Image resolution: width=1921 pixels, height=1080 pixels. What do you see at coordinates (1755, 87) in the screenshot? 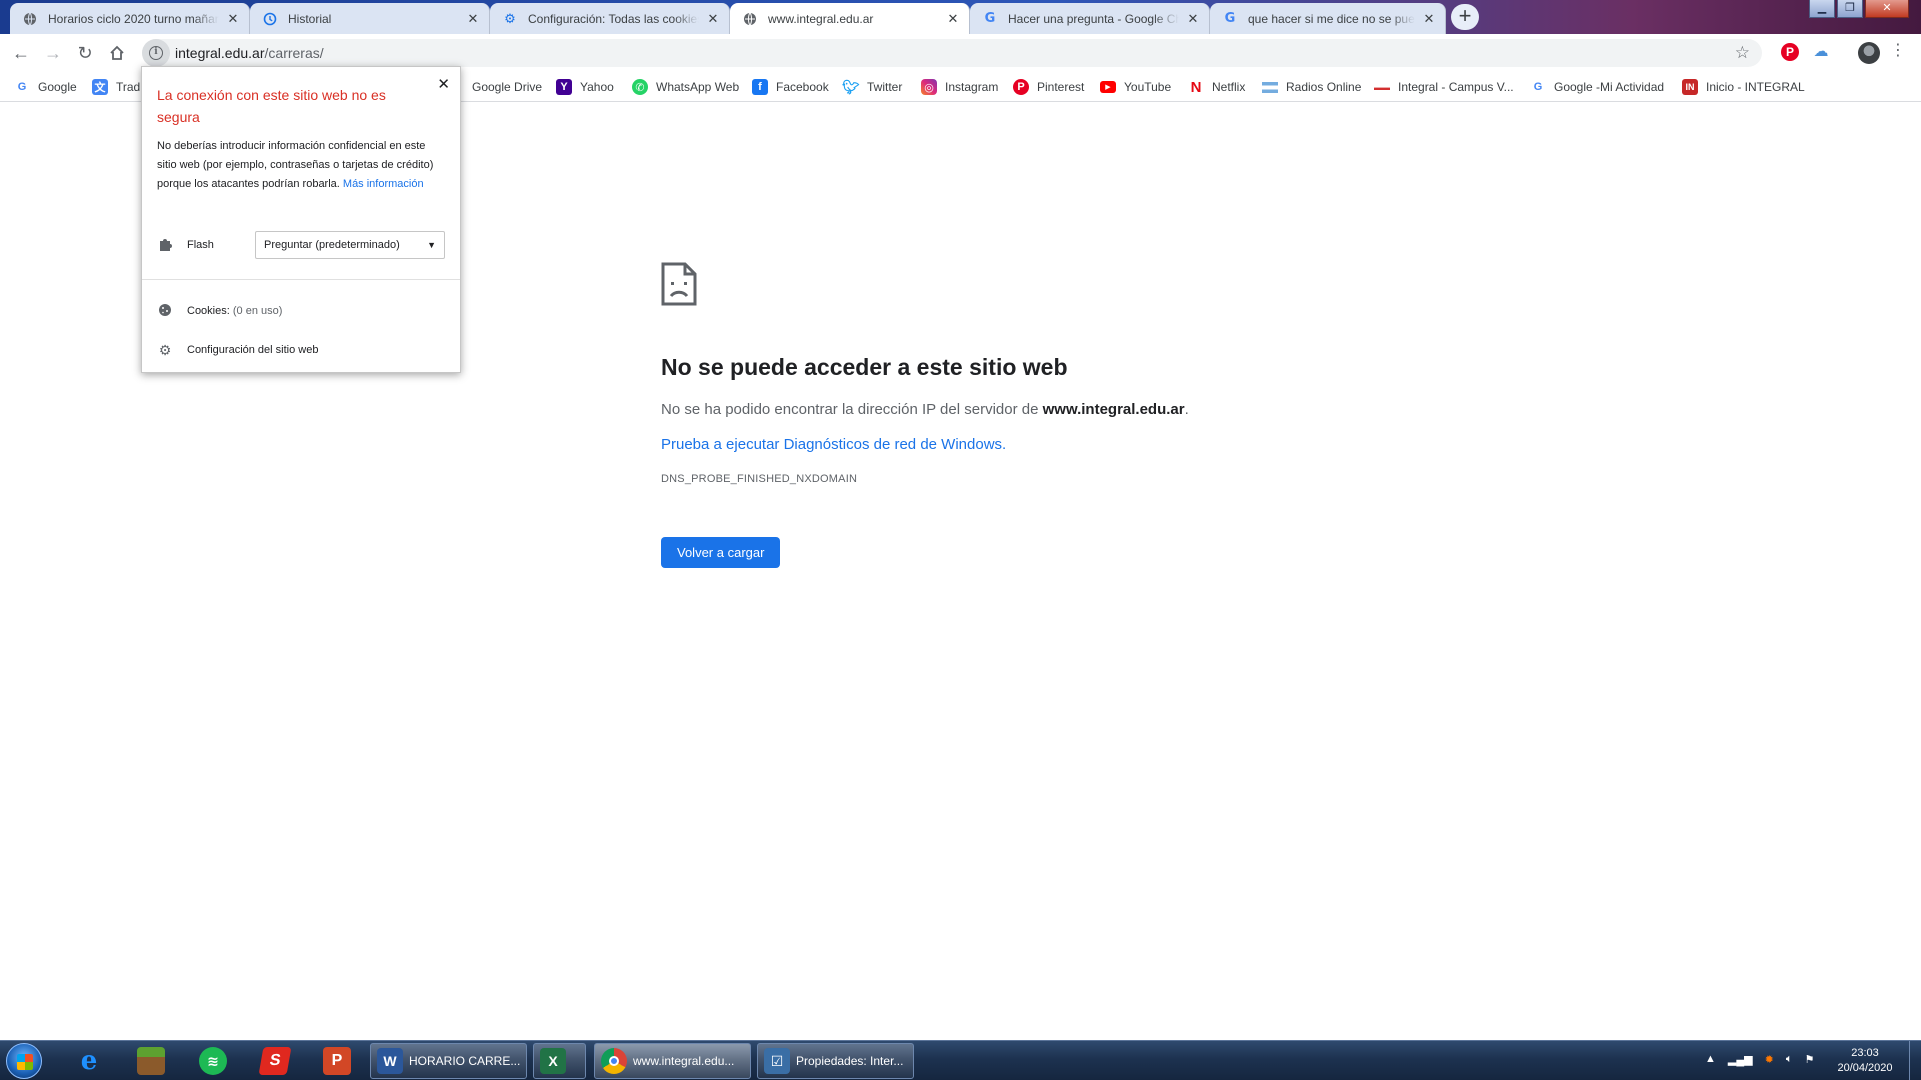
I see `bookmark-label: Inicio - INTEGRAL` at bounding box center [1755, 87].